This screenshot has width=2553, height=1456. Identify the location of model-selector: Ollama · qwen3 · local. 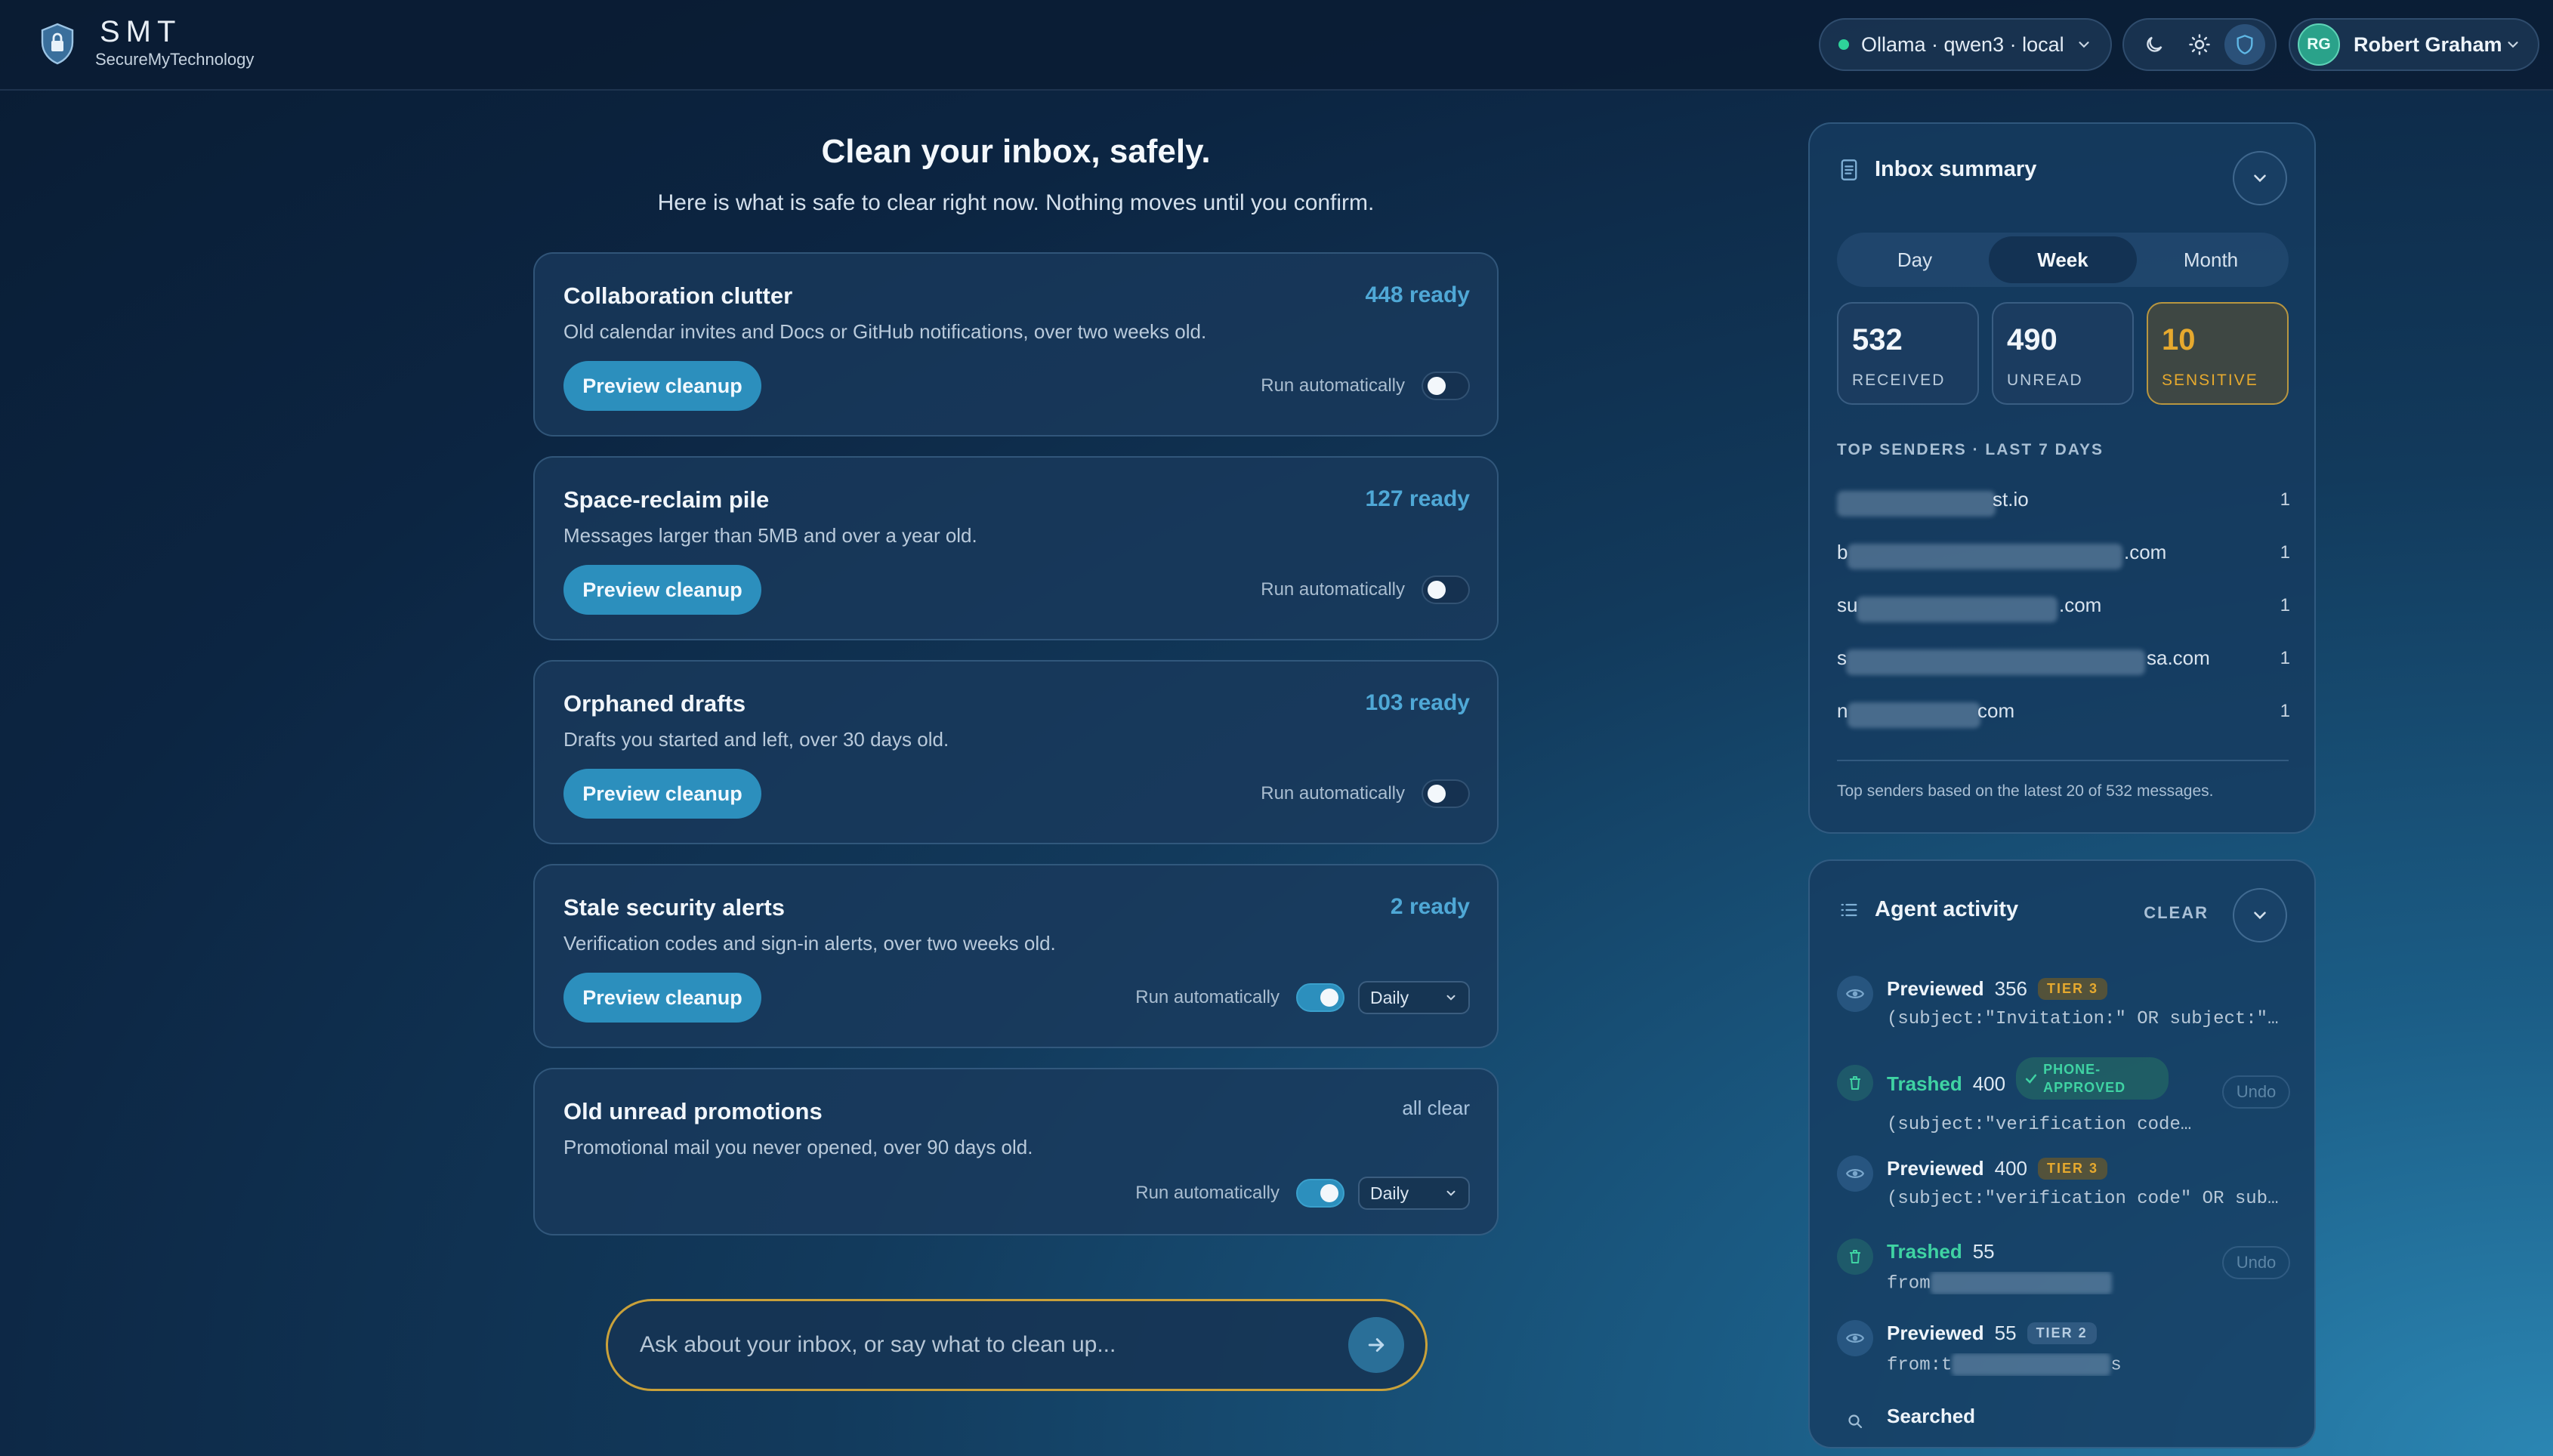
(1966, 44).